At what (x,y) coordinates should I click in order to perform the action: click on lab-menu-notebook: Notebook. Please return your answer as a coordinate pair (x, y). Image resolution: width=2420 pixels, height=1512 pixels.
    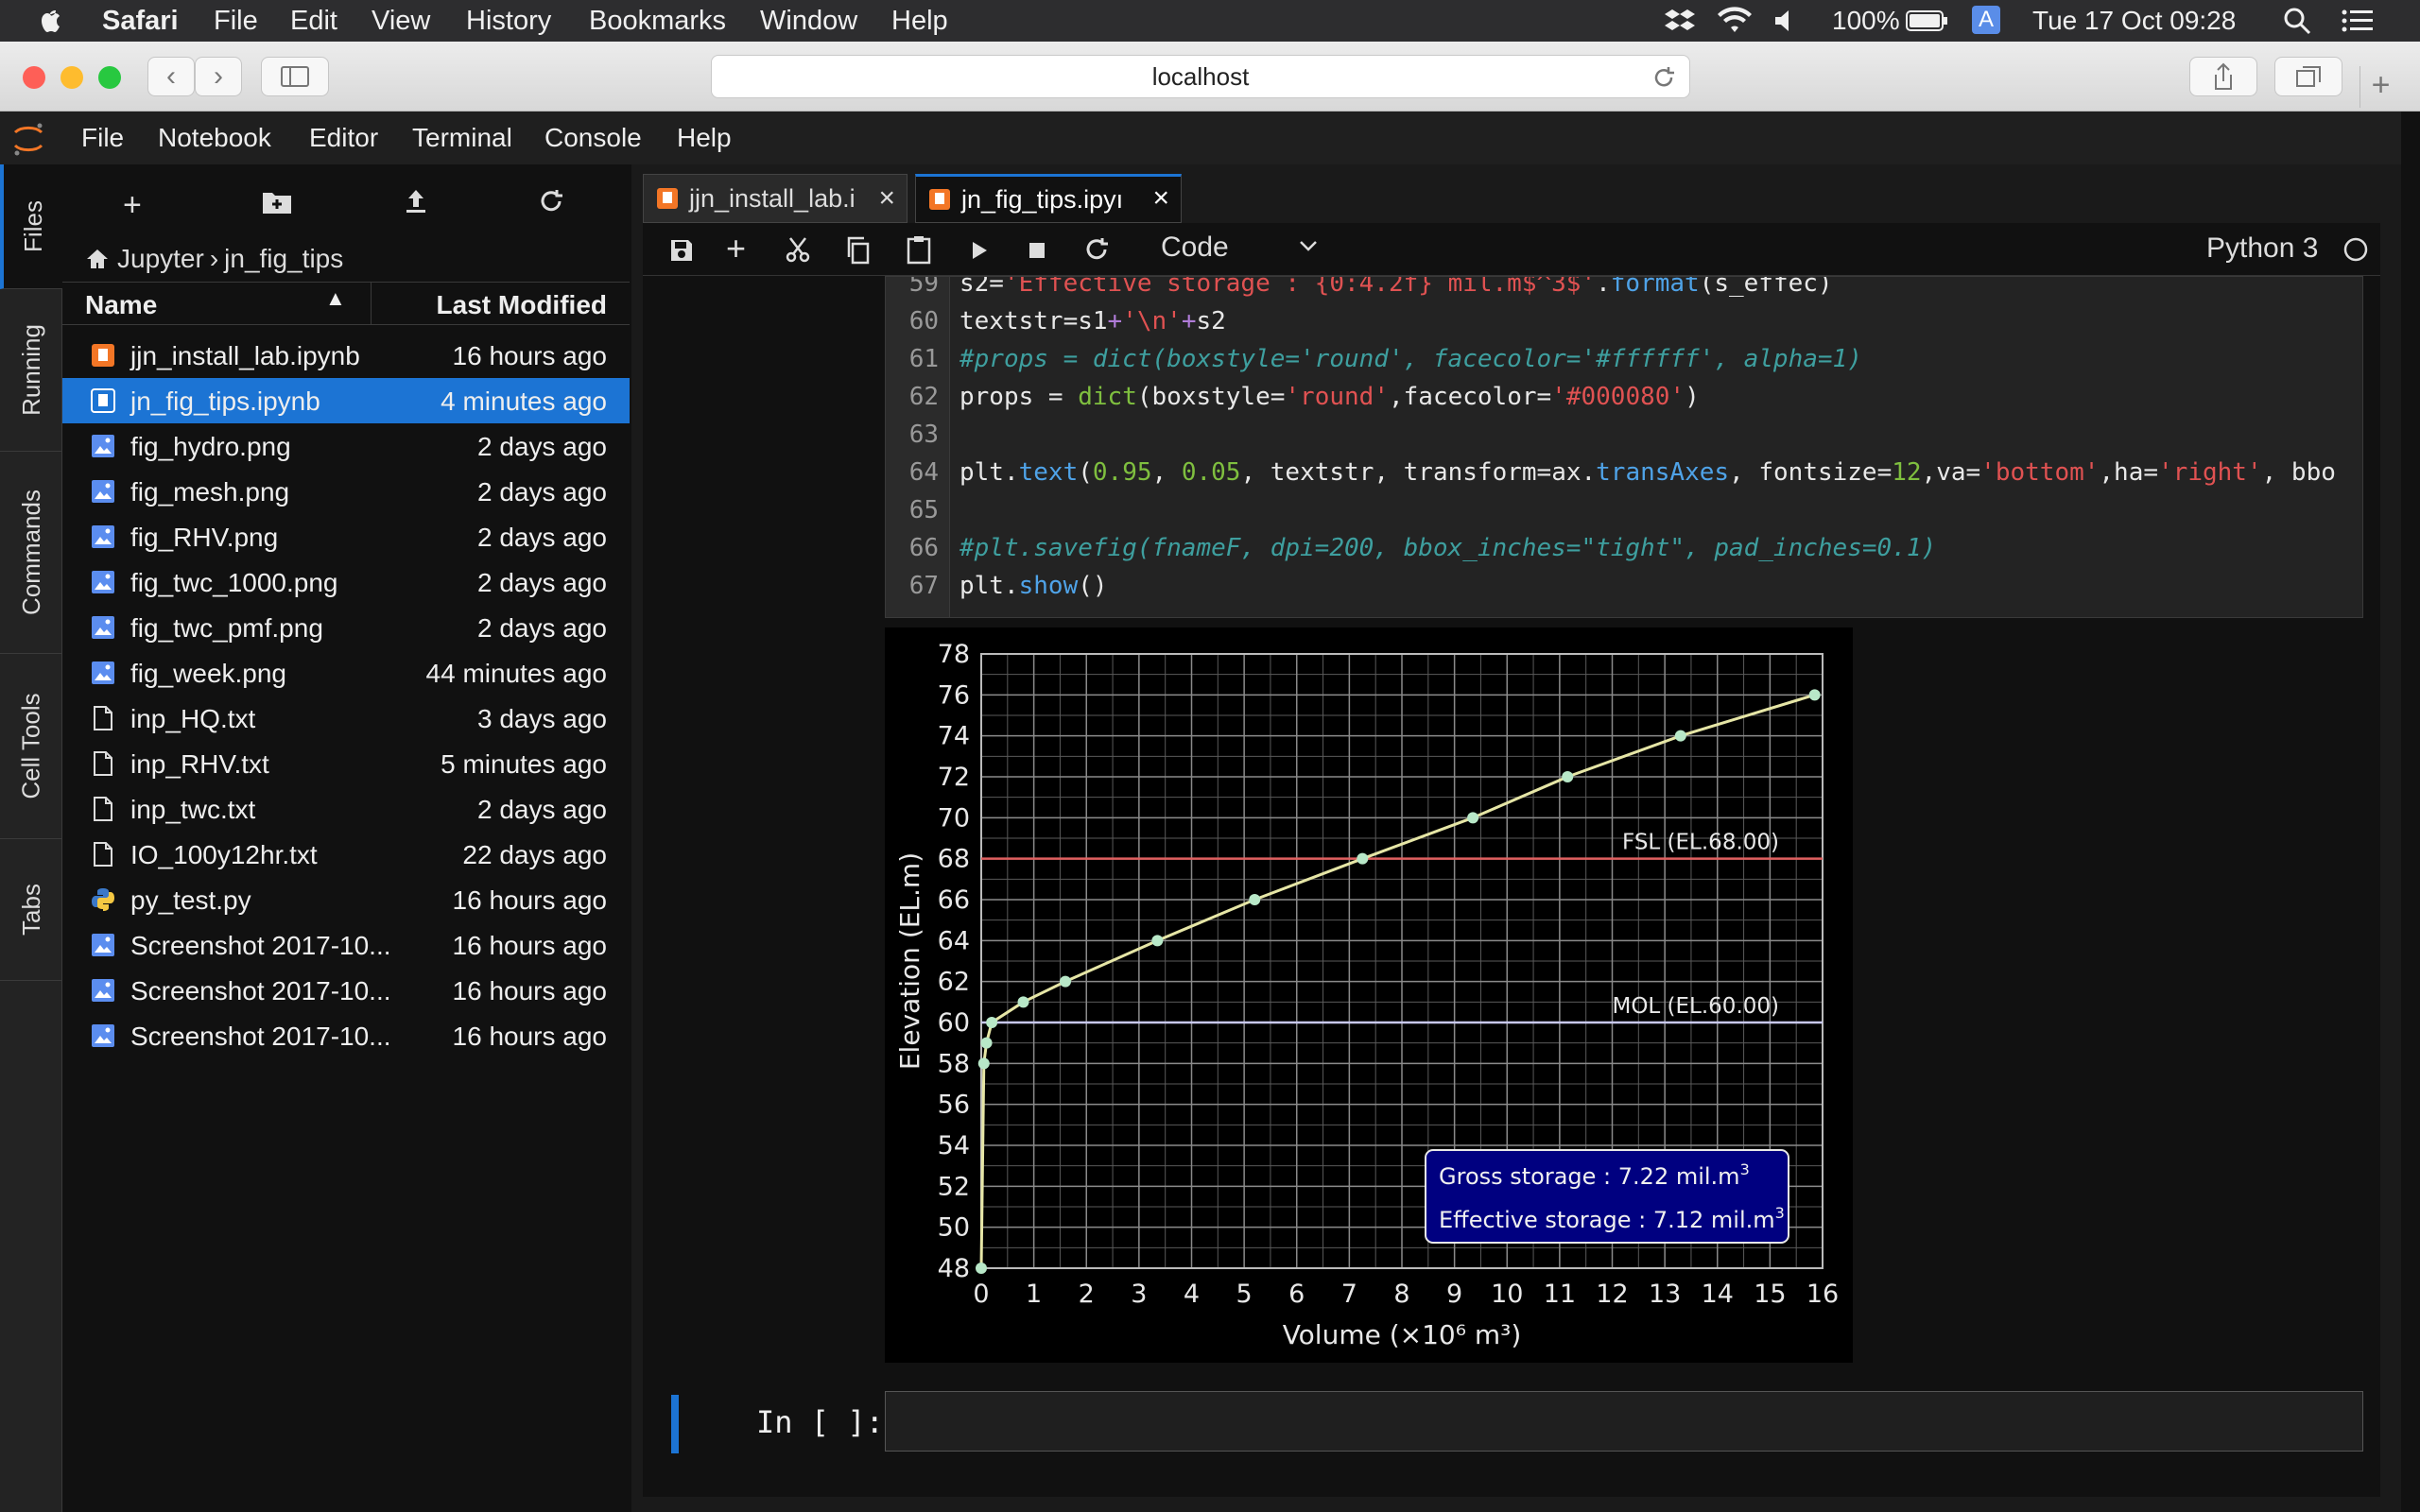
    Looking at the image, I should click on (214, 138).